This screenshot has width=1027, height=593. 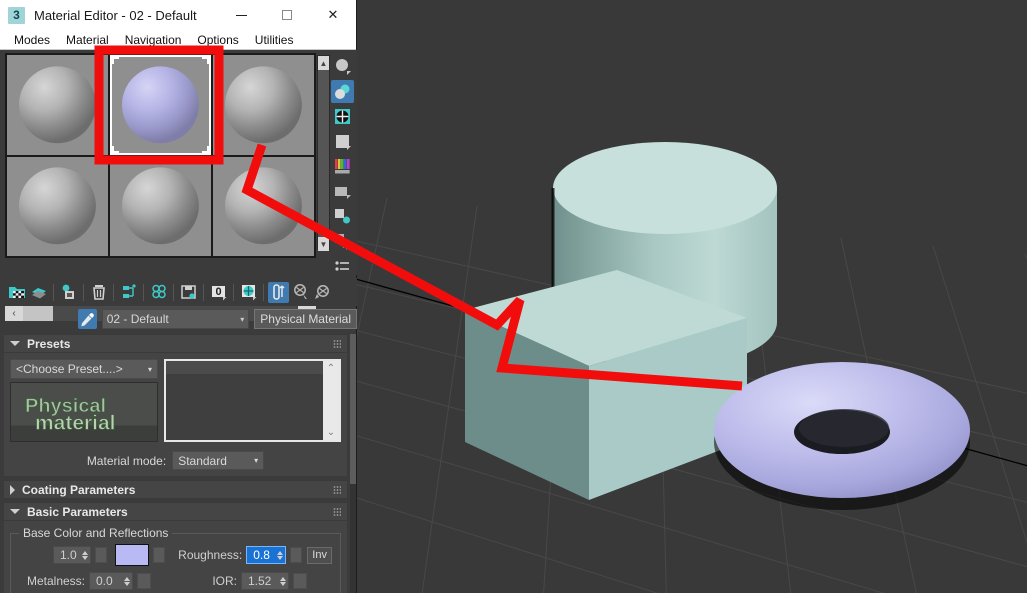 What do you see at coordinates (248, 292) in the screenshot?
I see `show-shaded-material-in-viewport-icon` at bounding box center [248, 292].